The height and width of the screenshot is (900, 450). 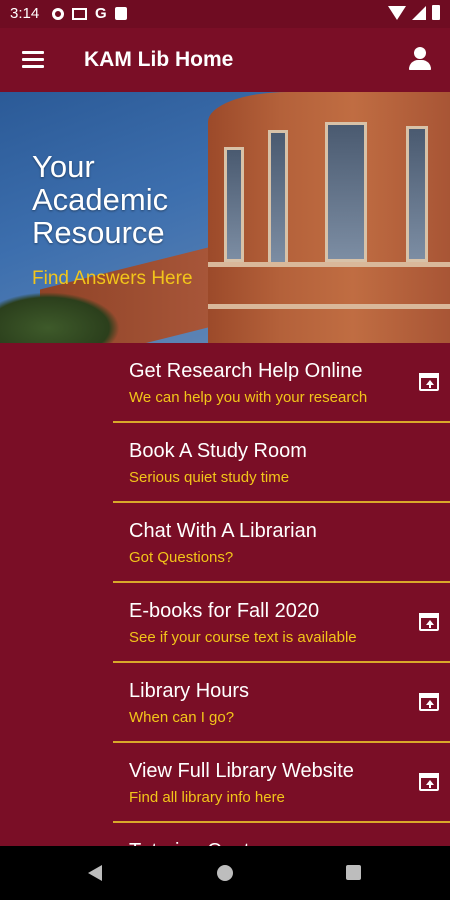 I want to click on battery-icon, so click(x=436, y=12).